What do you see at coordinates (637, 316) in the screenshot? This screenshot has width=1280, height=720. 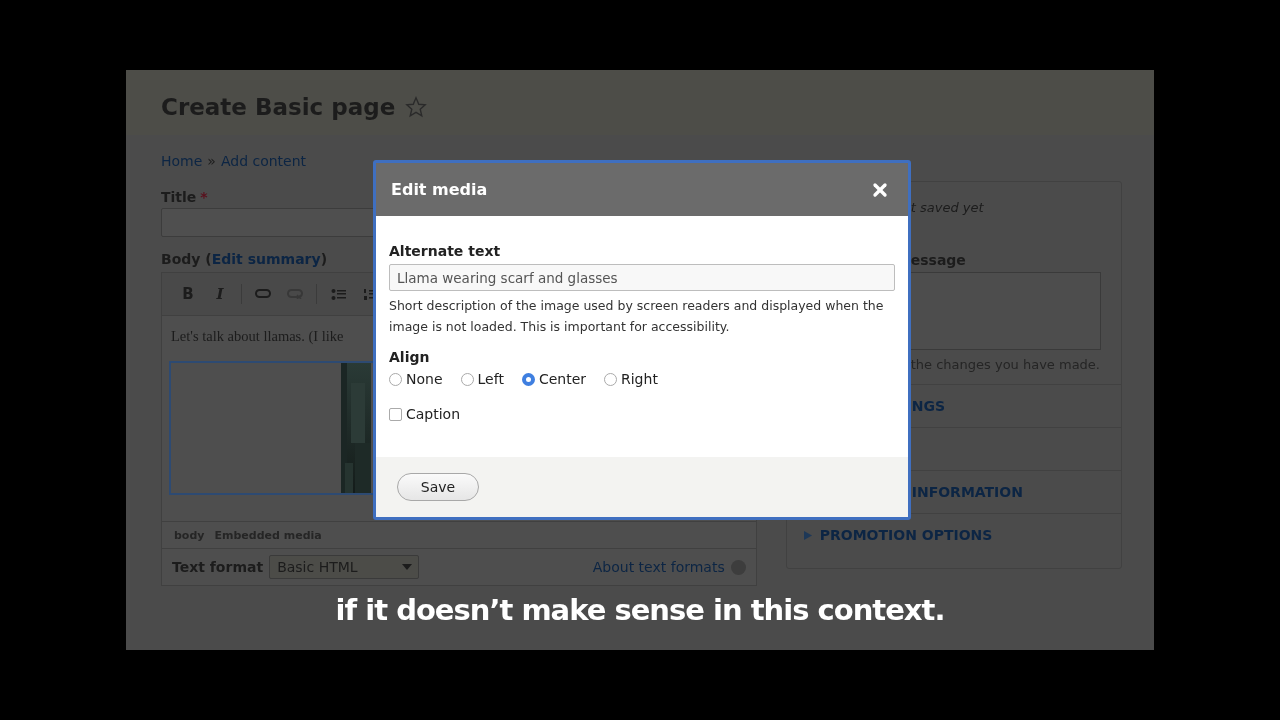 I see `field-description: Short description of the image used by screen readers and displayed when the image is not loaded. This is important for accessibility.` at bounding box center [637, 316].